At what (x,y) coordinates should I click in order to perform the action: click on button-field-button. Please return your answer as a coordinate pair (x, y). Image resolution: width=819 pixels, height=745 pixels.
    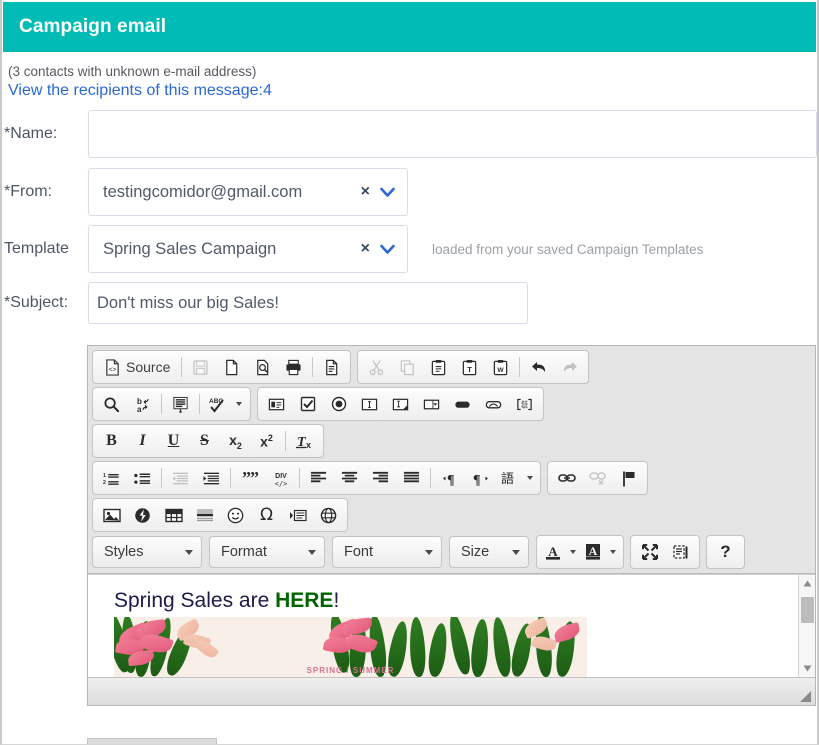
    Looking at the image, I should click on (462, 404).